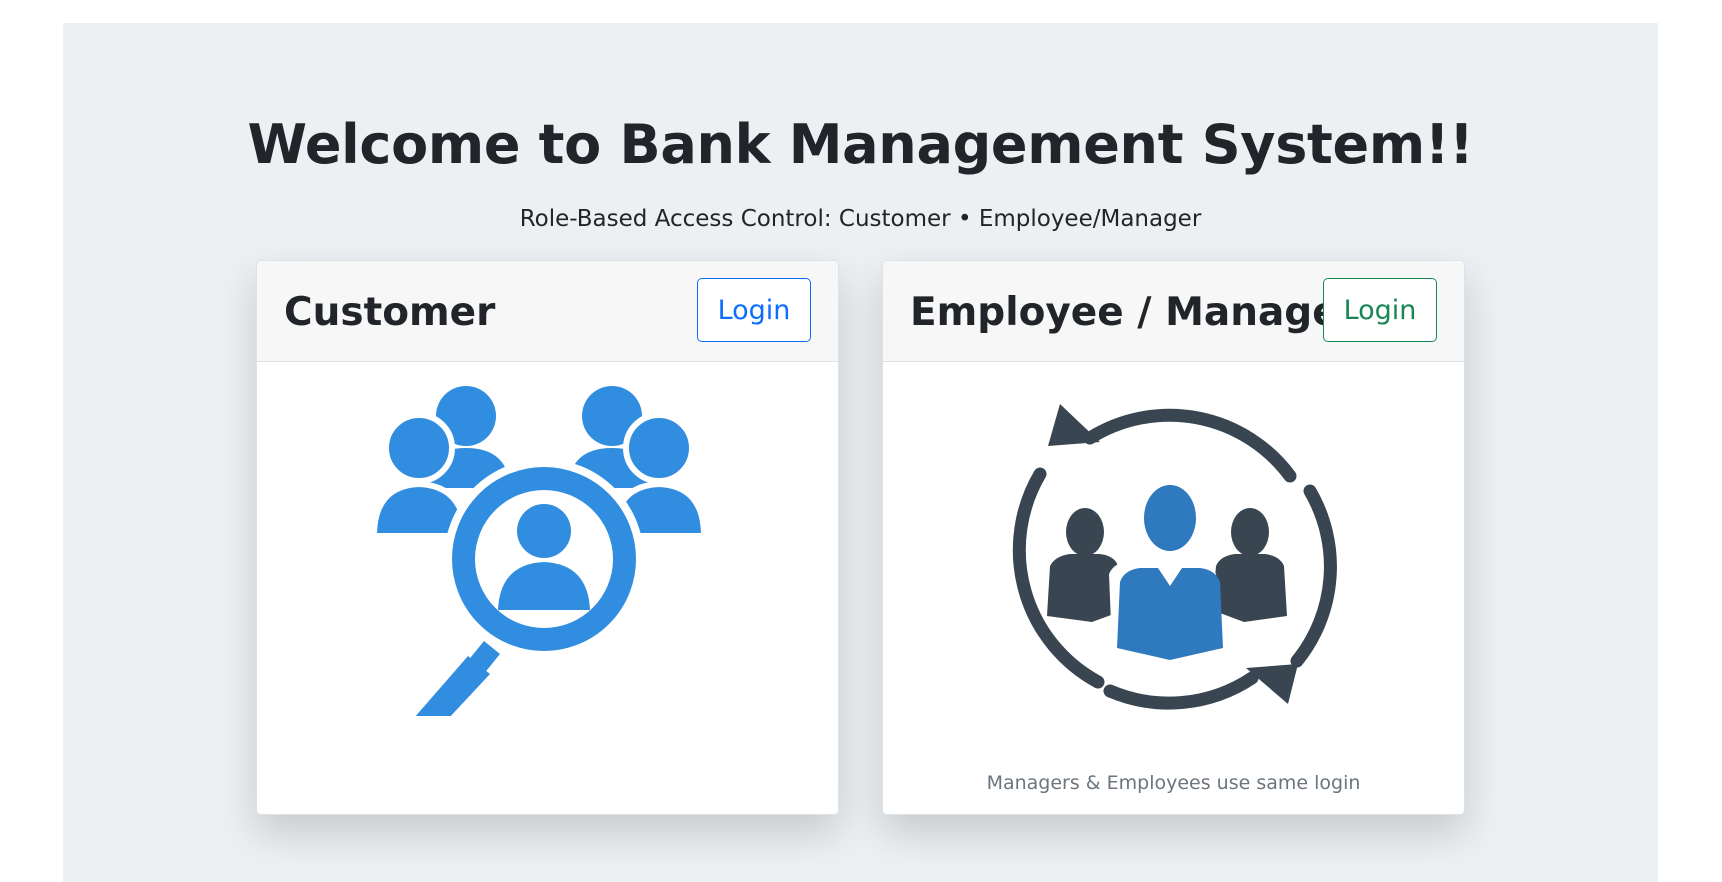 The image size is (1722, 882). What do you see at coordinates (754, 310) in the screenshot?
I see `customer-login-button: Login` at bounding box center [754, 310].